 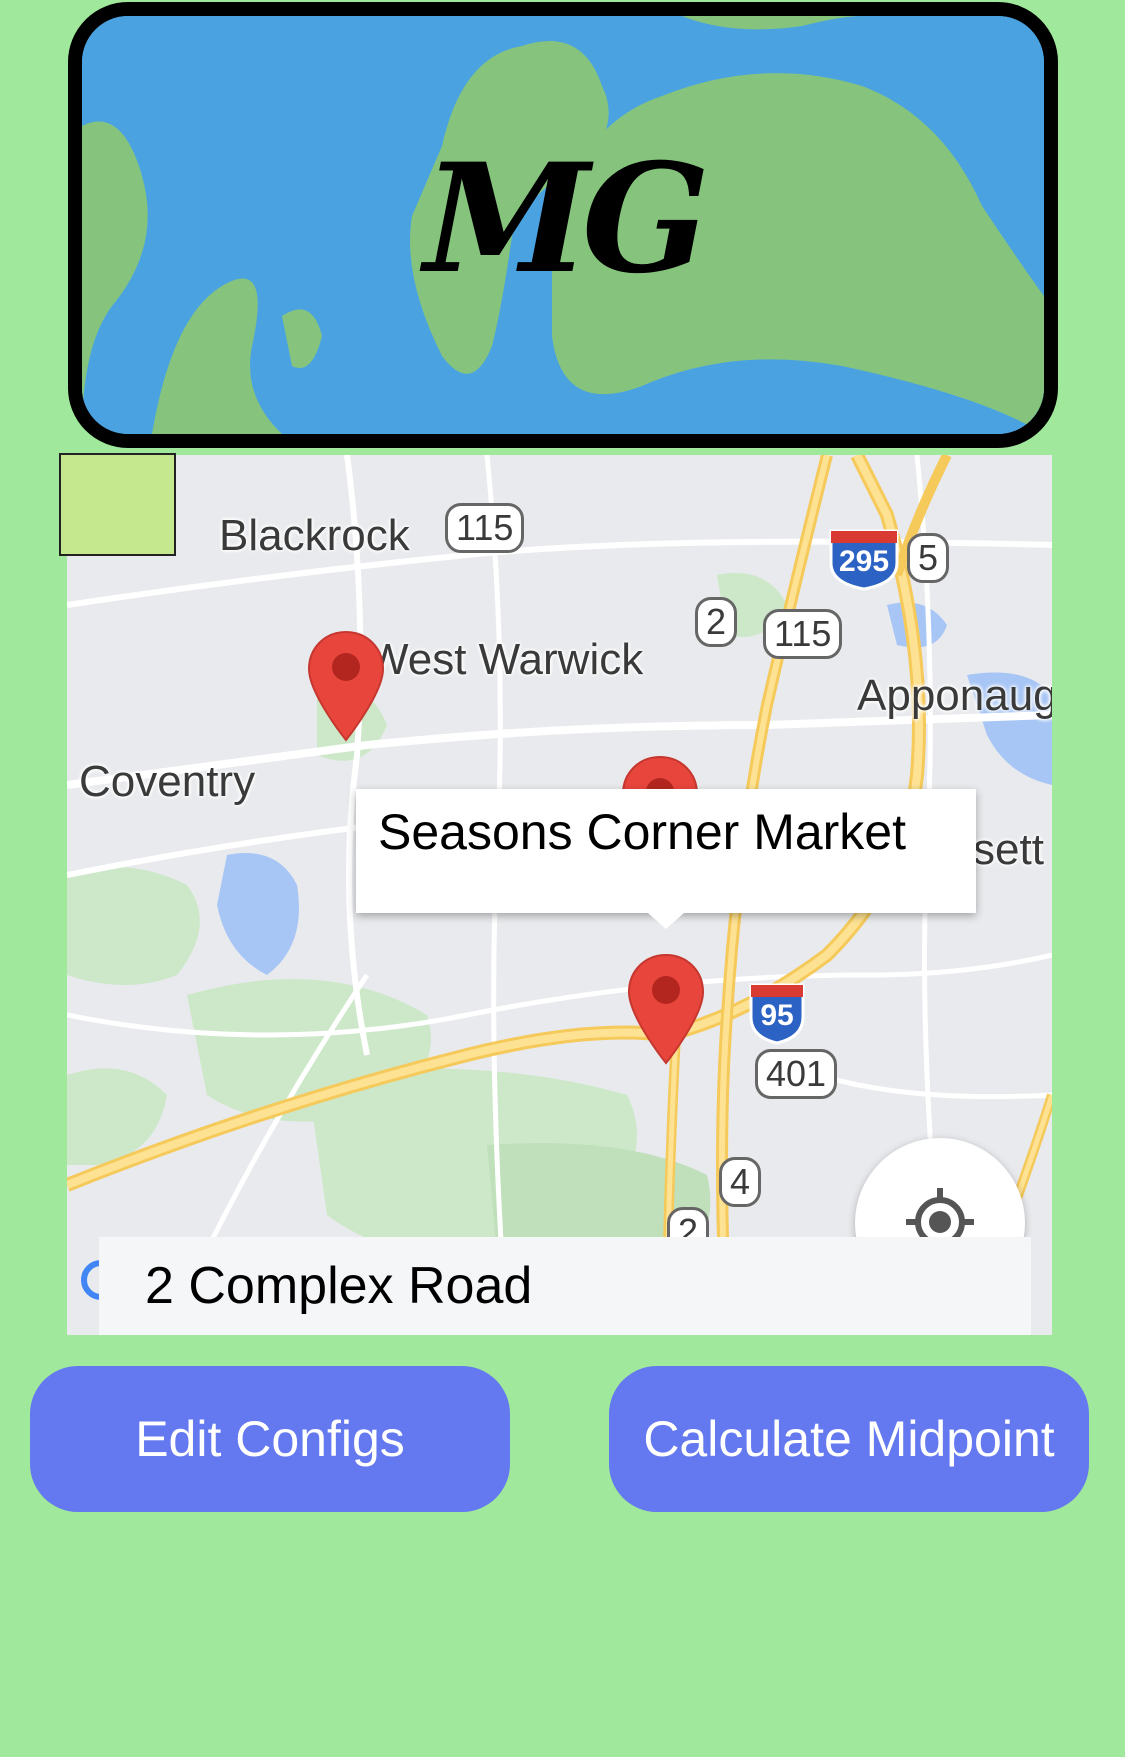 I want to click on address-input, so click(x=565, y=1286).